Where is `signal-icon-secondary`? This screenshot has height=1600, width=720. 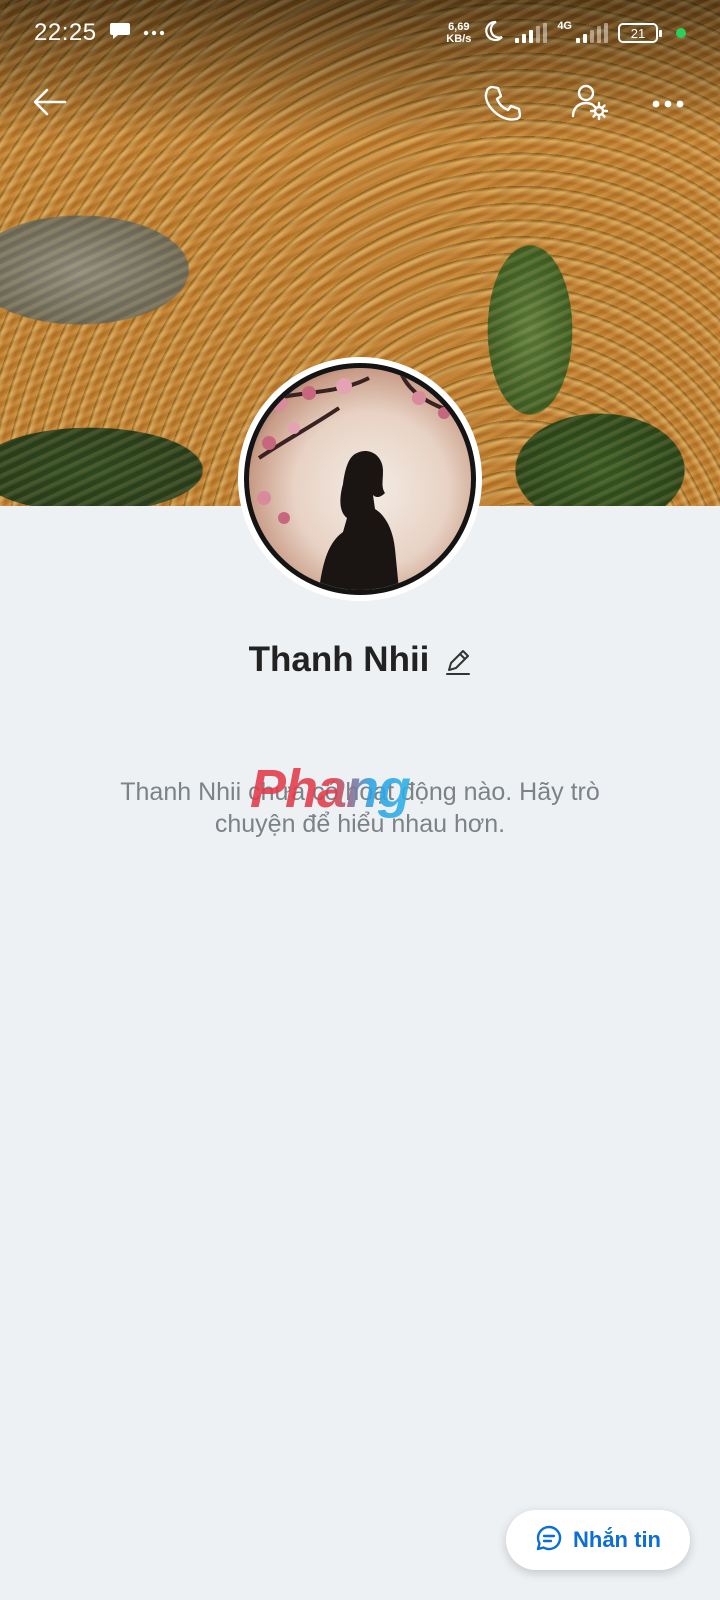
signal-icon-secondary is located at coordinates (592, 33).